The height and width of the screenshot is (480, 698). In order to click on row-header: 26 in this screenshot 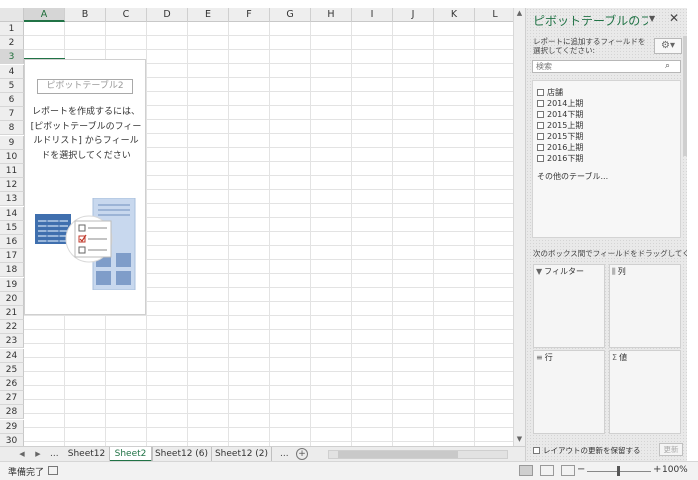, I will do `click(12, 384)`.